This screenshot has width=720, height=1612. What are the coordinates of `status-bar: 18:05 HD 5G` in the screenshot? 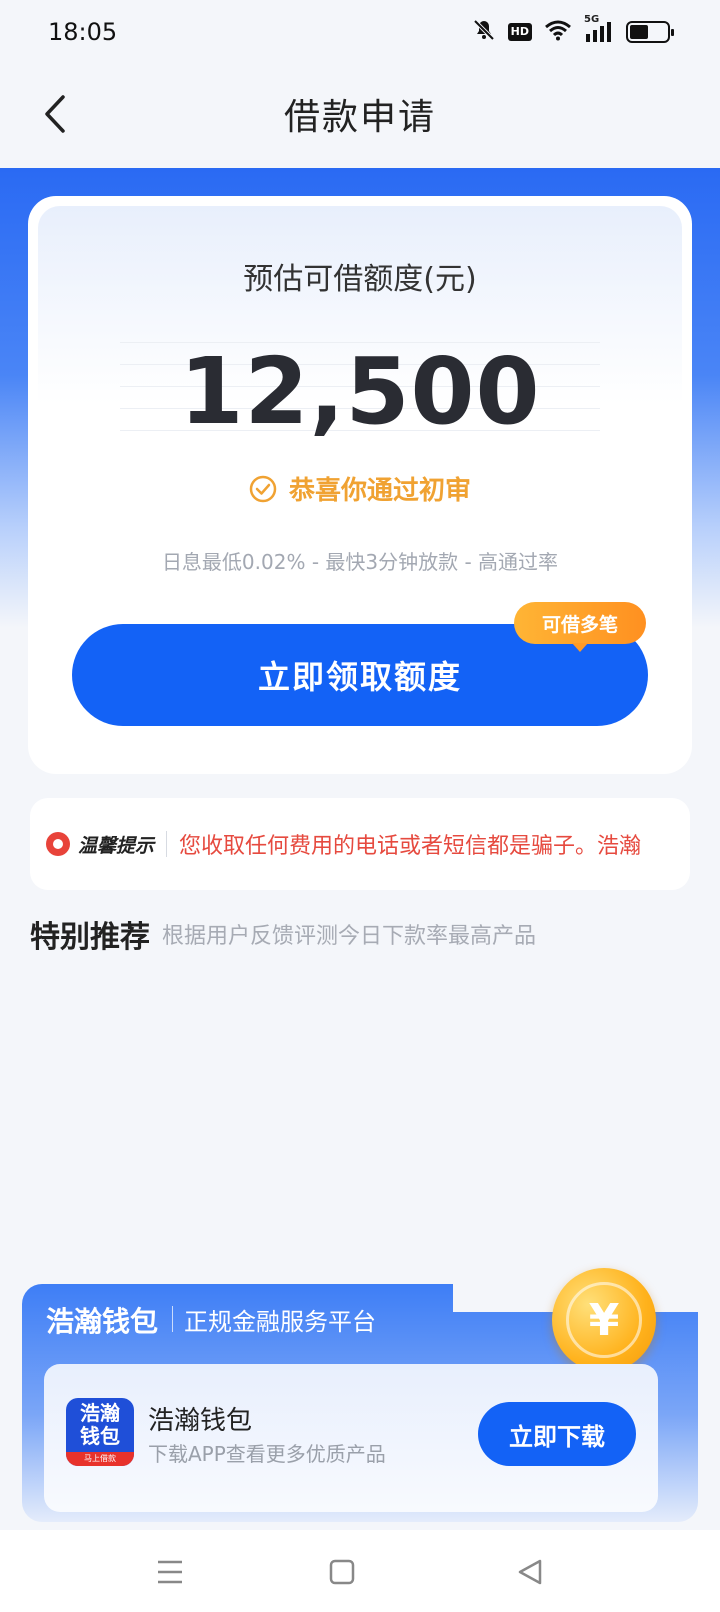 It's located at (360, 32).